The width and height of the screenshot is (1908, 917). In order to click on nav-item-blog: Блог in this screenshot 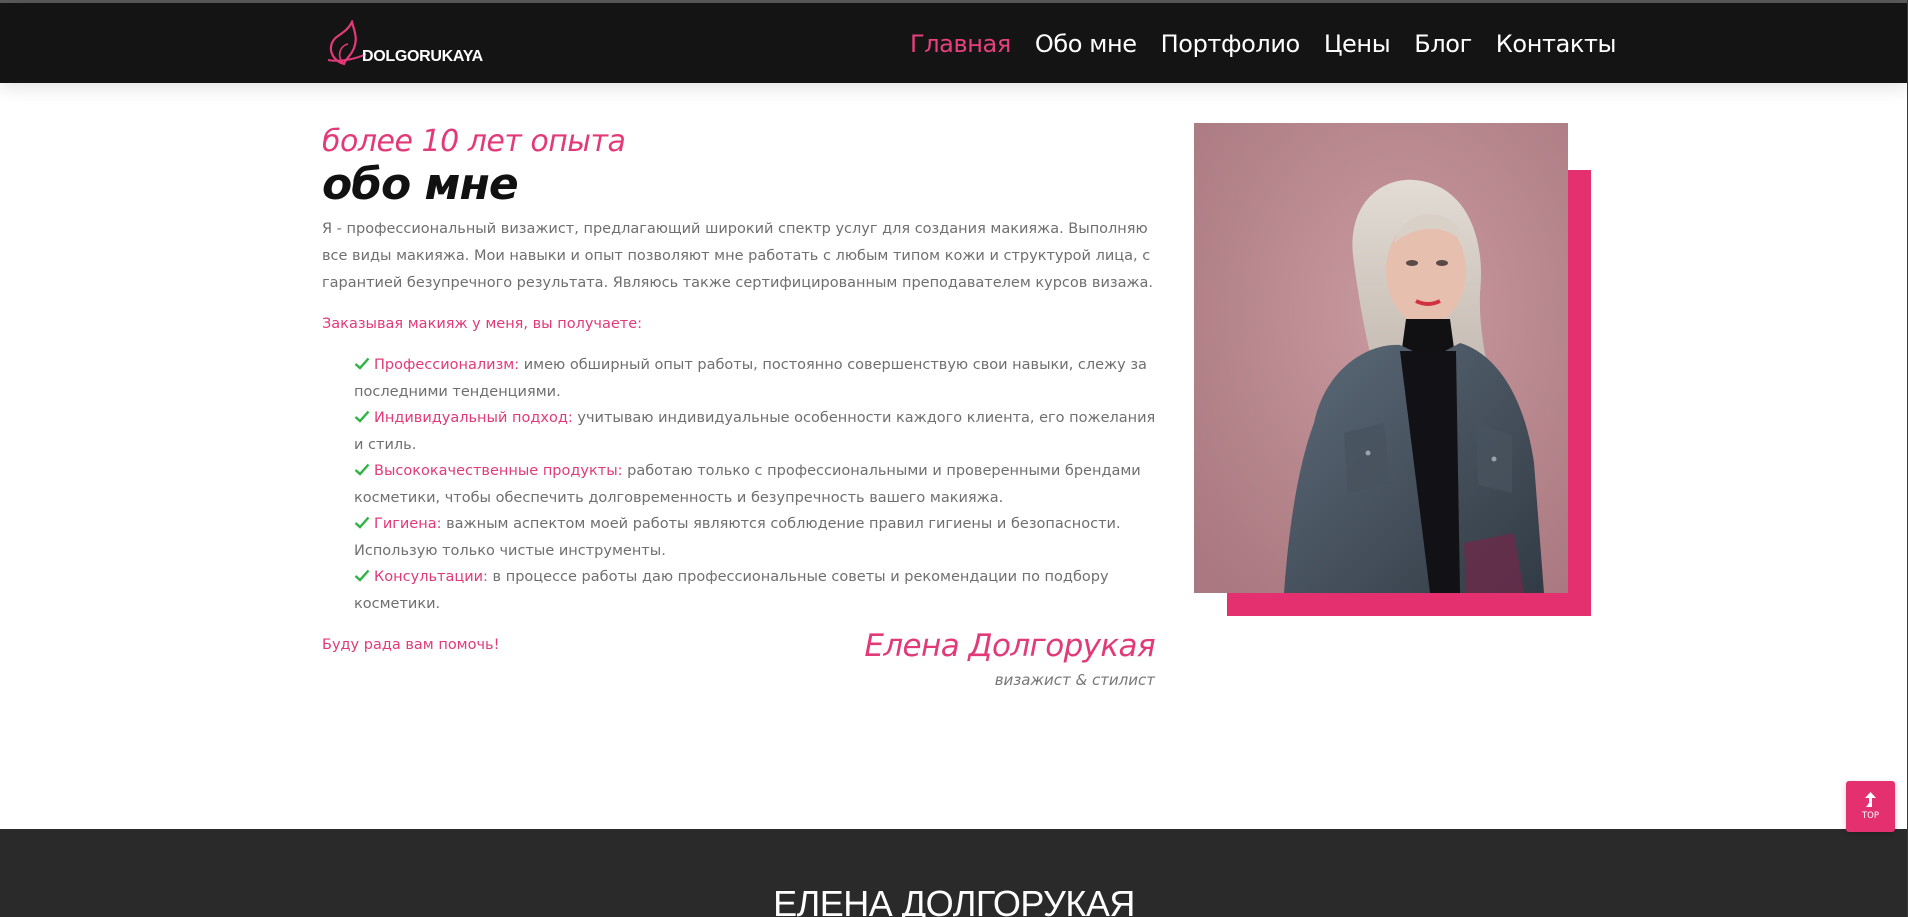, I will do `click(1443, 44)`.